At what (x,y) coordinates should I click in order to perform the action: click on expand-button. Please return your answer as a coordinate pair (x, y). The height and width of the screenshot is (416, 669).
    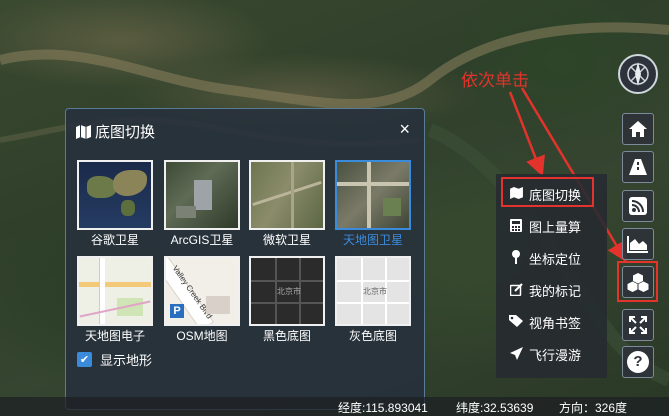
    Looking at the image, I should click on (638, 325).